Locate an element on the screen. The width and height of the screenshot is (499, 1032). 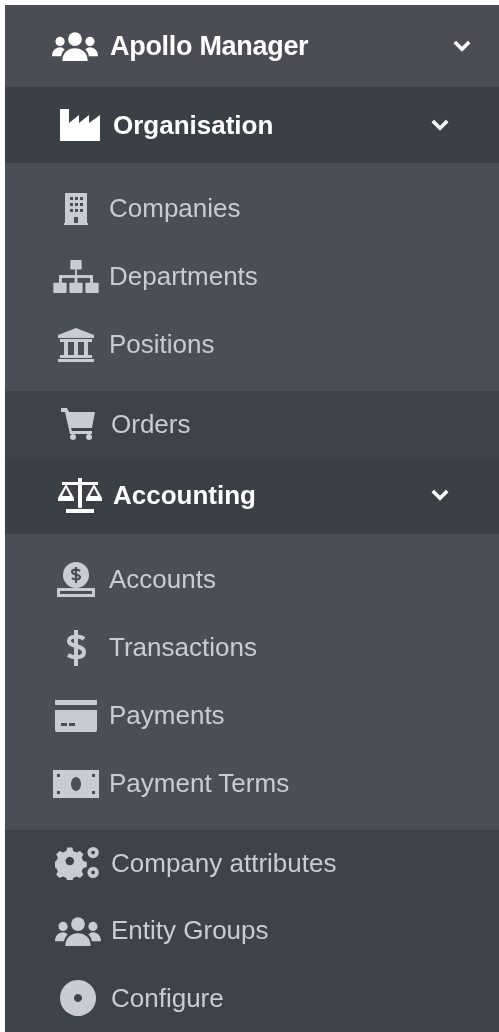
factory-icon is located at coordinates (80, 125).